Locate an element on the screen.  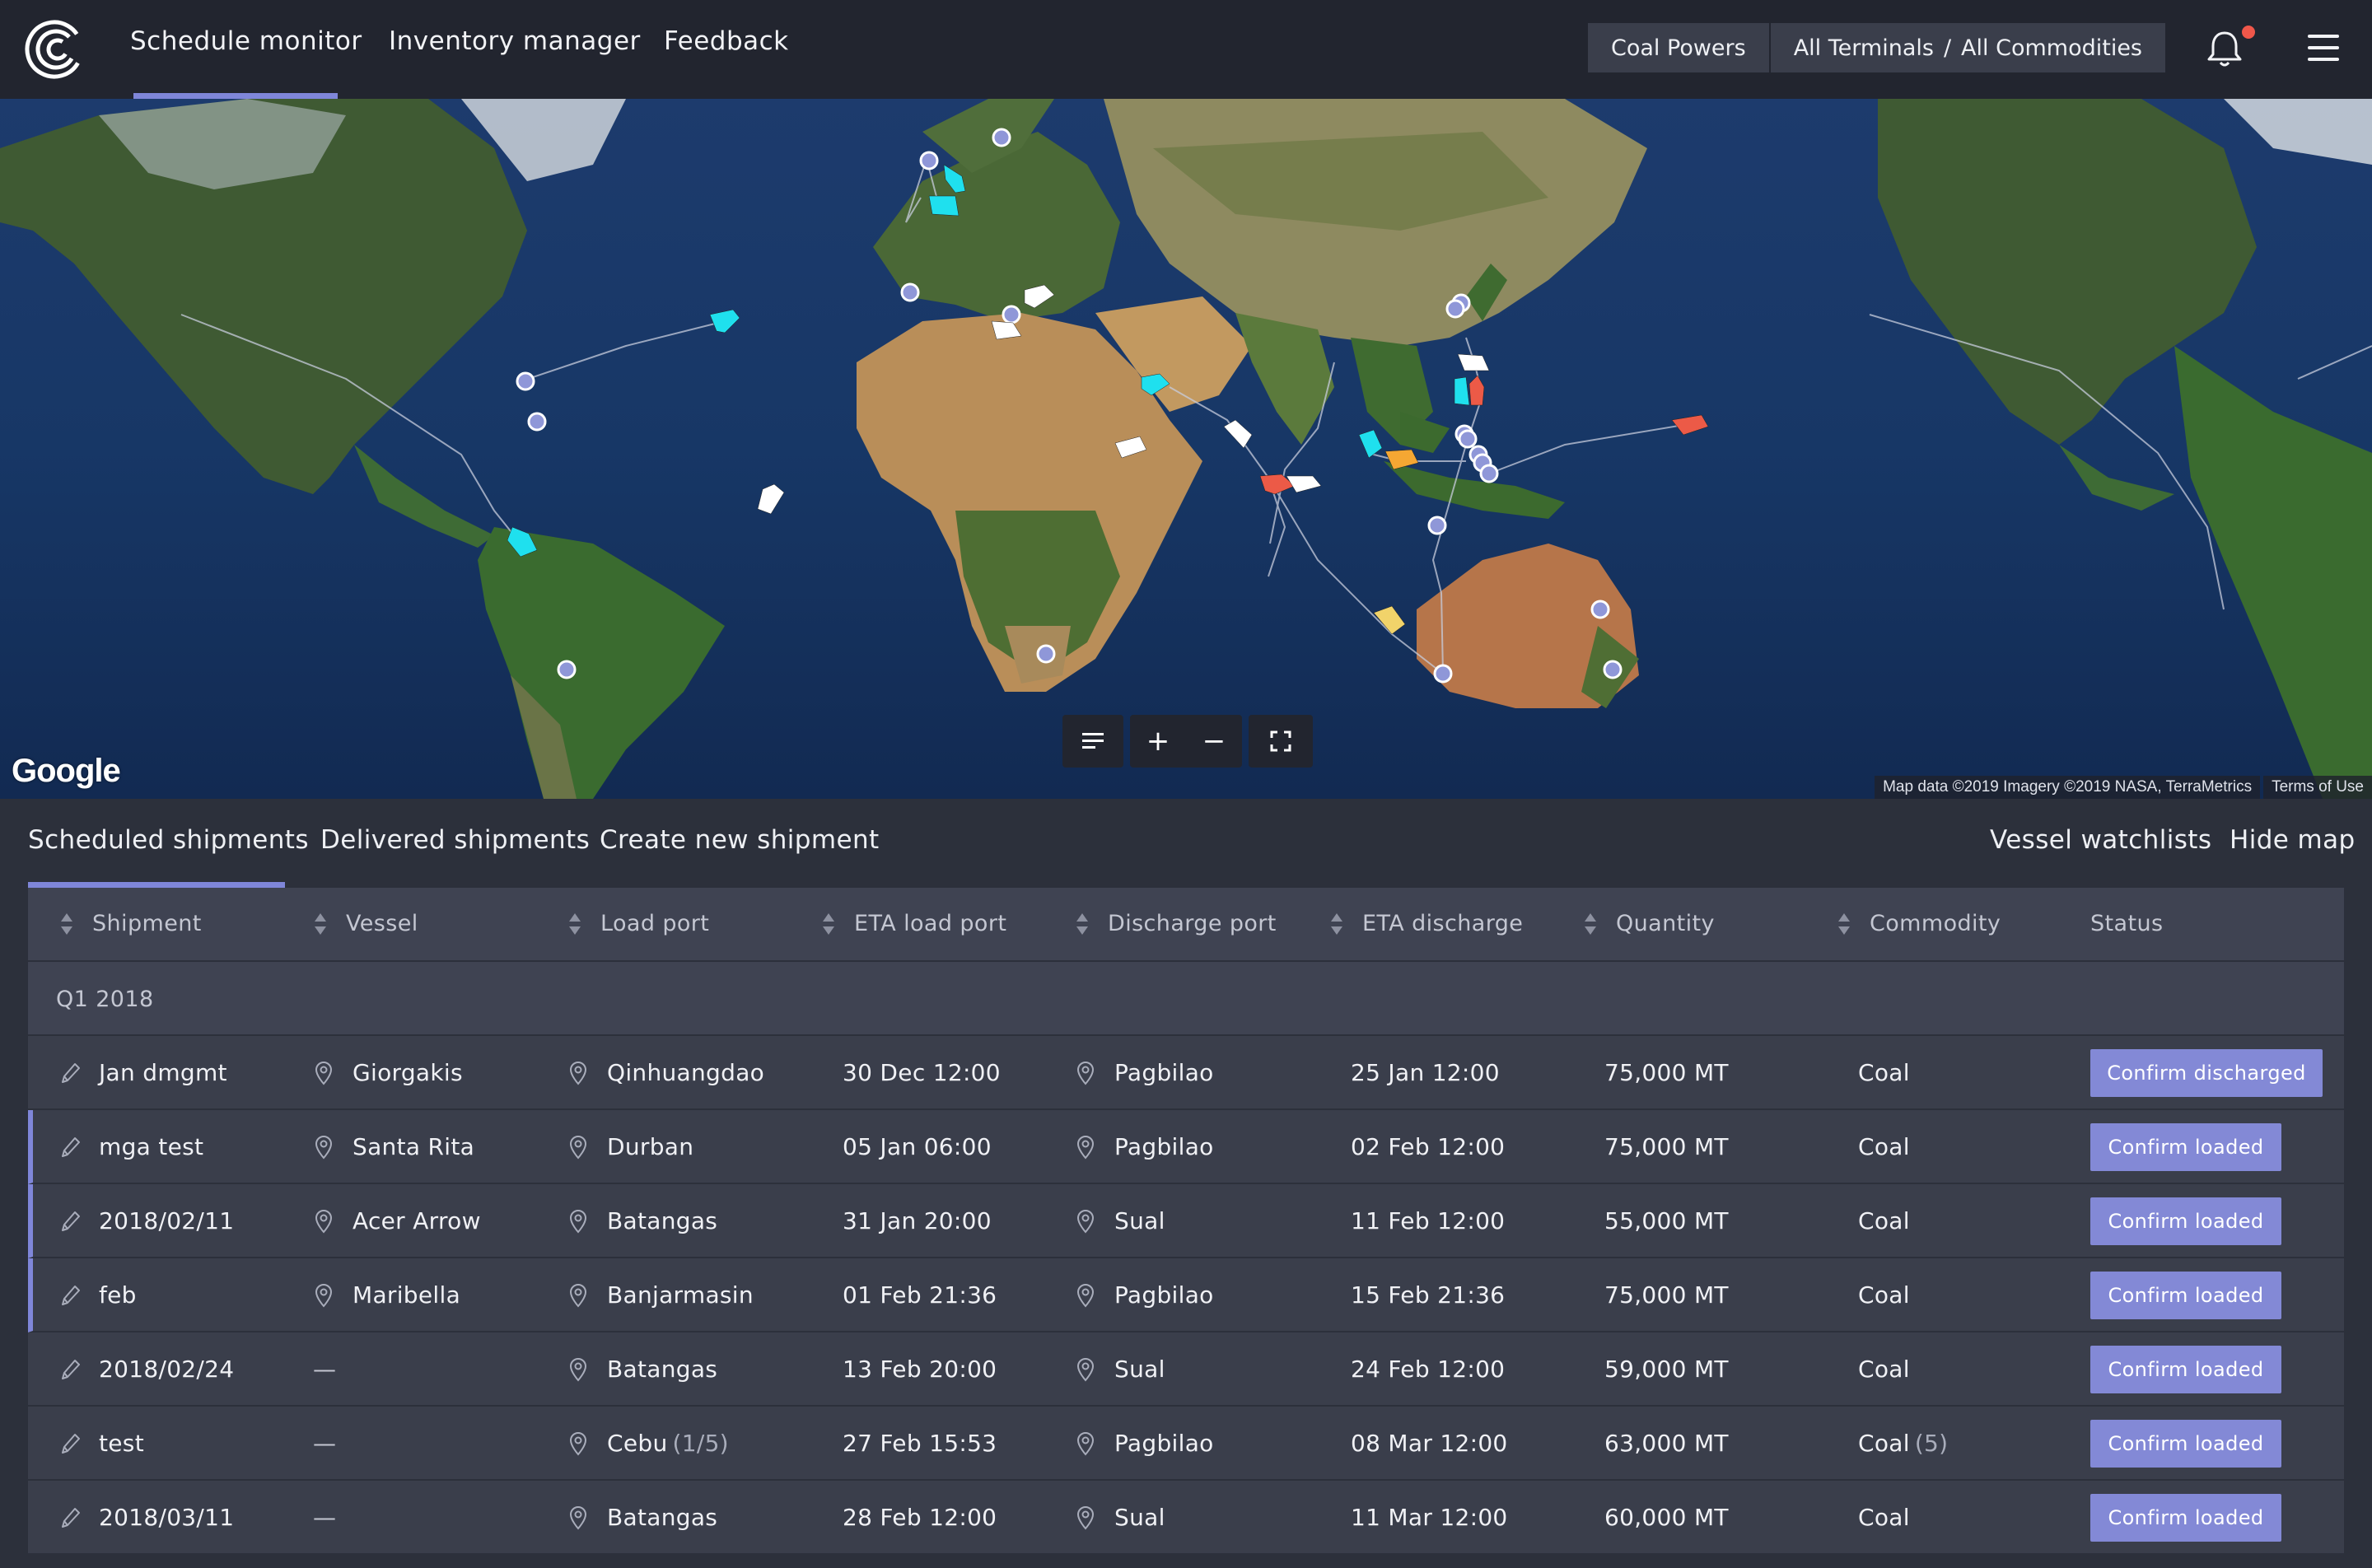
fullscreen-button is located at coordinates (1281, 741).